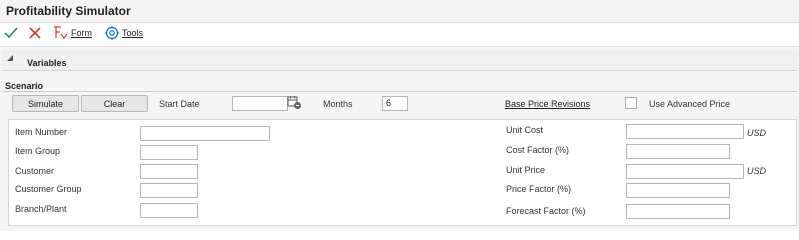 This screenshot has width=799, height=240. What do you see at coordinates (169, 171) in the screenshot?
I see `customer-input` at bounding box center [169, 171].